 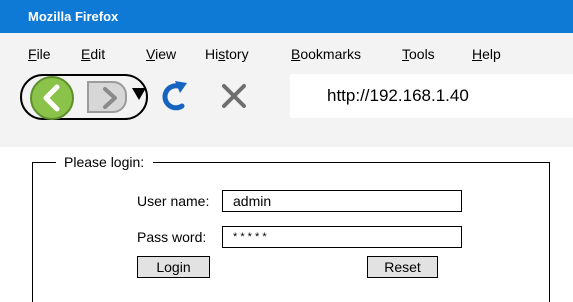 What do you see at coordinates (402, 267) in the screenshot?
I see `reset-button: Reset` at bounding box center [402, 267].